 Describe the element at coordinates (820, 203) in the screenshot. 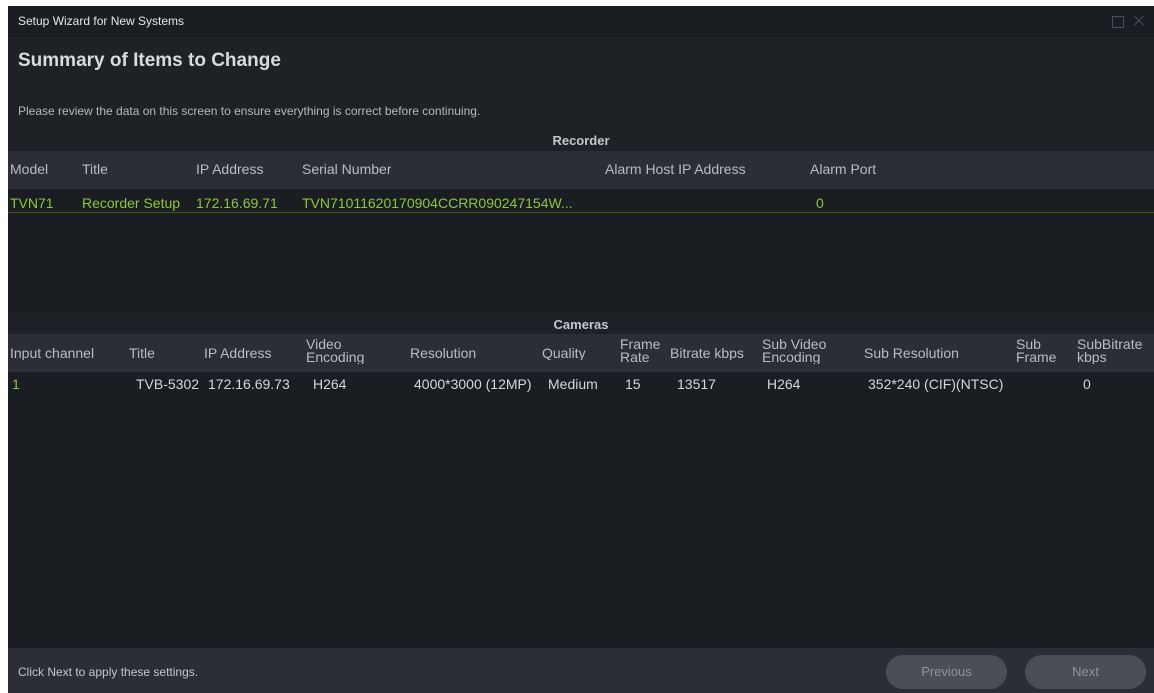

I see `row-alarm-port: 0` at that location.